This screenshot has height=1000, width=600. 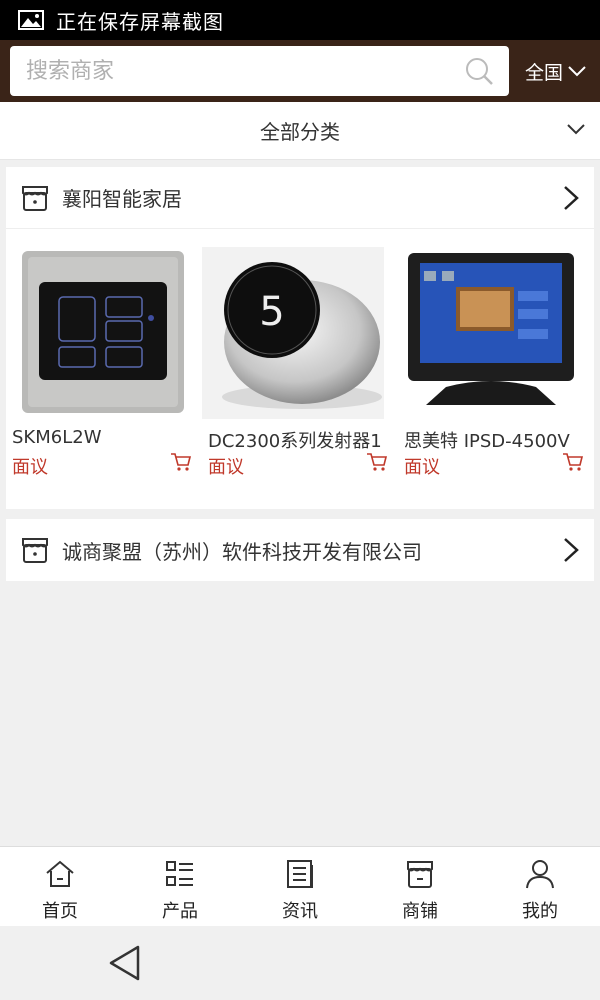 I want to click on user-icon, so click(x=540, y=874).